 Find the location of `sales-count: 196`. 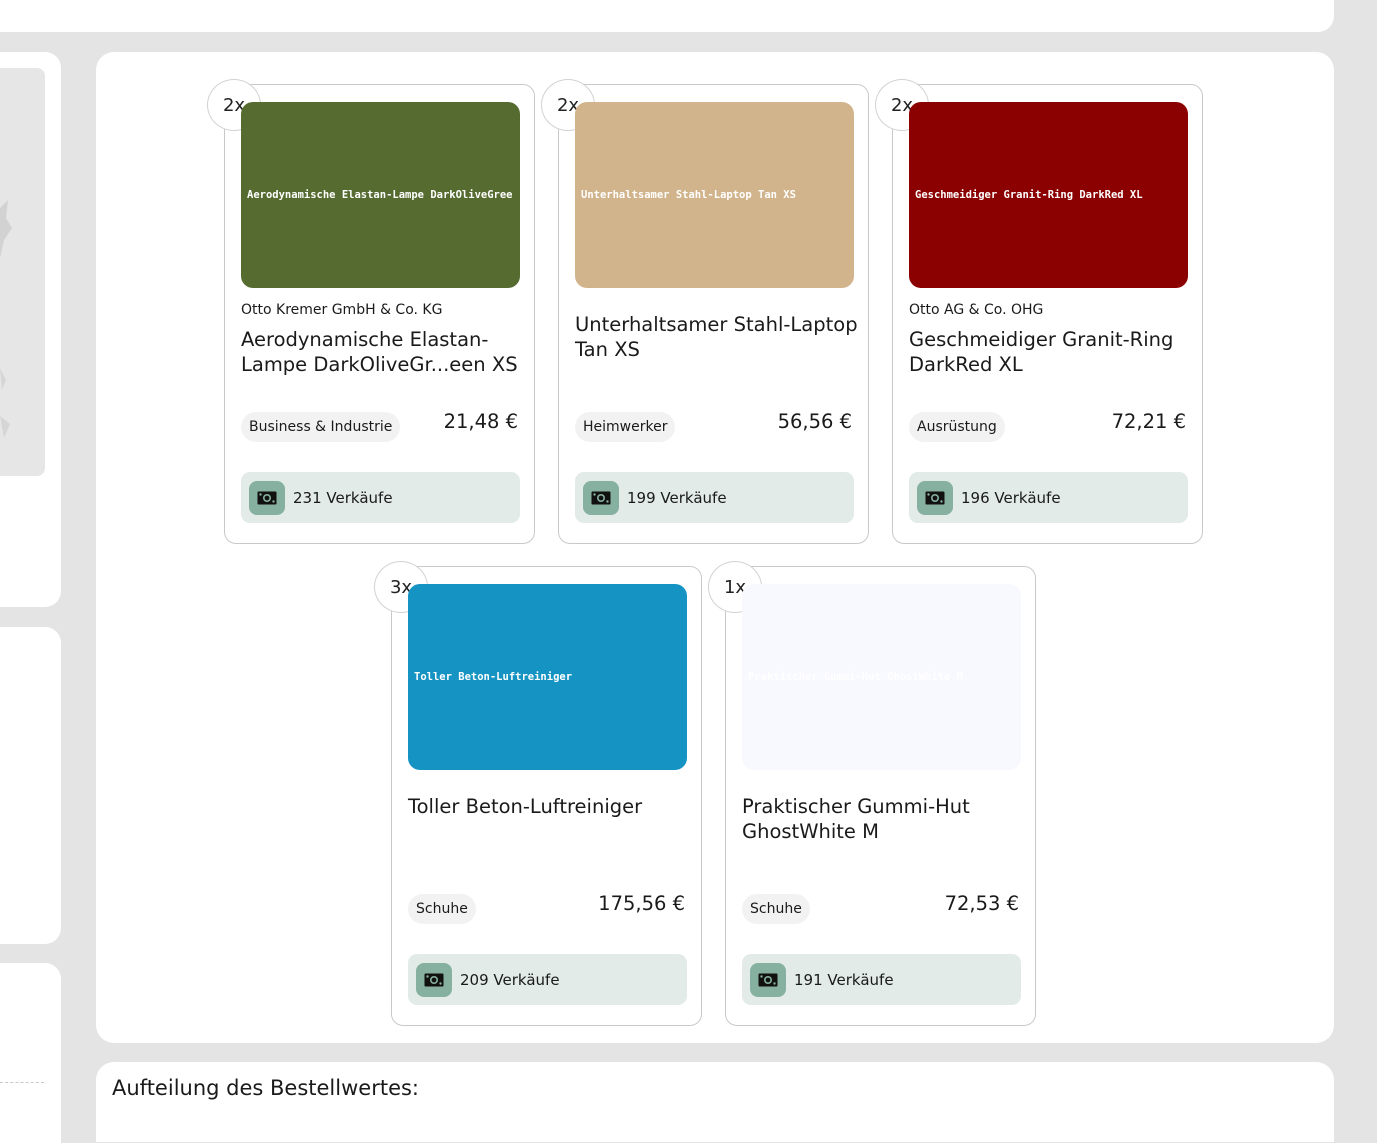

sales-count: 196 is located at coordinates (975, 497).